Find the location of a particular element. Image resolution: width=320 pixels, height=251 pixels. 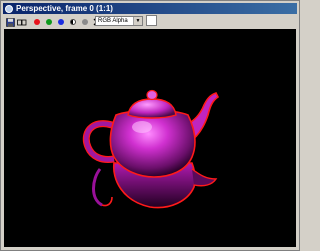

clone-icon is located at coordinates (22, 22).